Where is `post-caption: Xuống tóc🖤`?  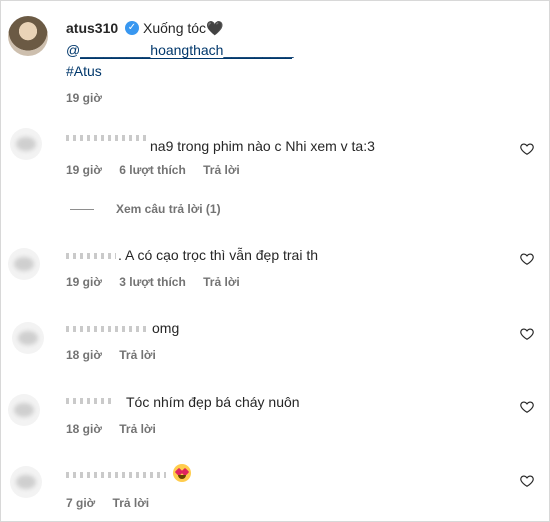 post-caption: Xuống tóc🖤 is located at coordinates (183, 28).